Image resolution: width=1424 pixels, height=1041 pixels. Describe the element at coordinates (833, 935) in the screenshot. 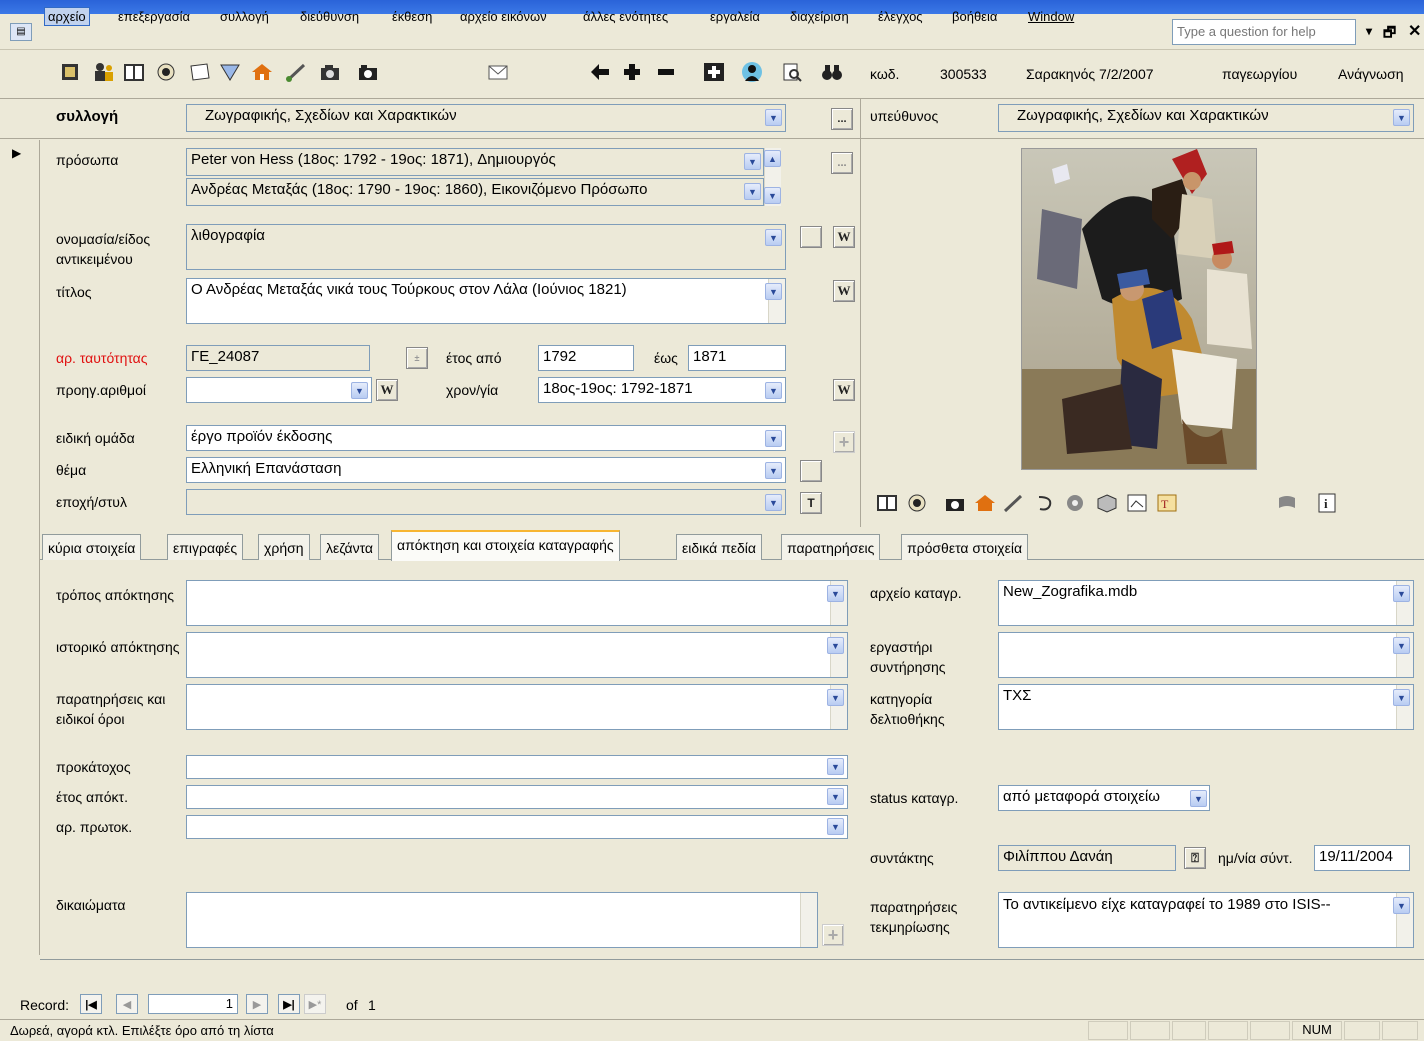

I see `rights-add-button: +` at that location.